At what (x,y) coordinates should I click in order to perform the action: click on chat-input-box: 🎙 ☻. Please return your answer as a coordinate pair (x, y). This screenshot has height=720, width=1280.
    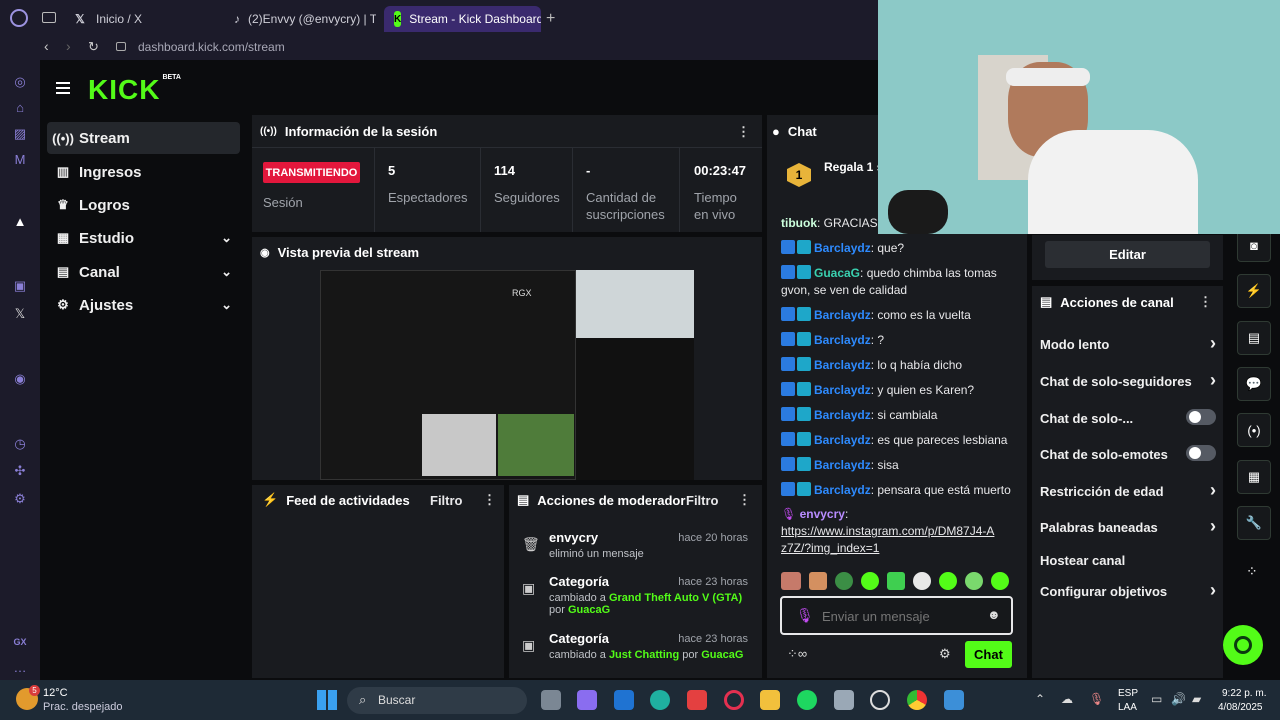
    Looking at the image, I should click on (896, 615).